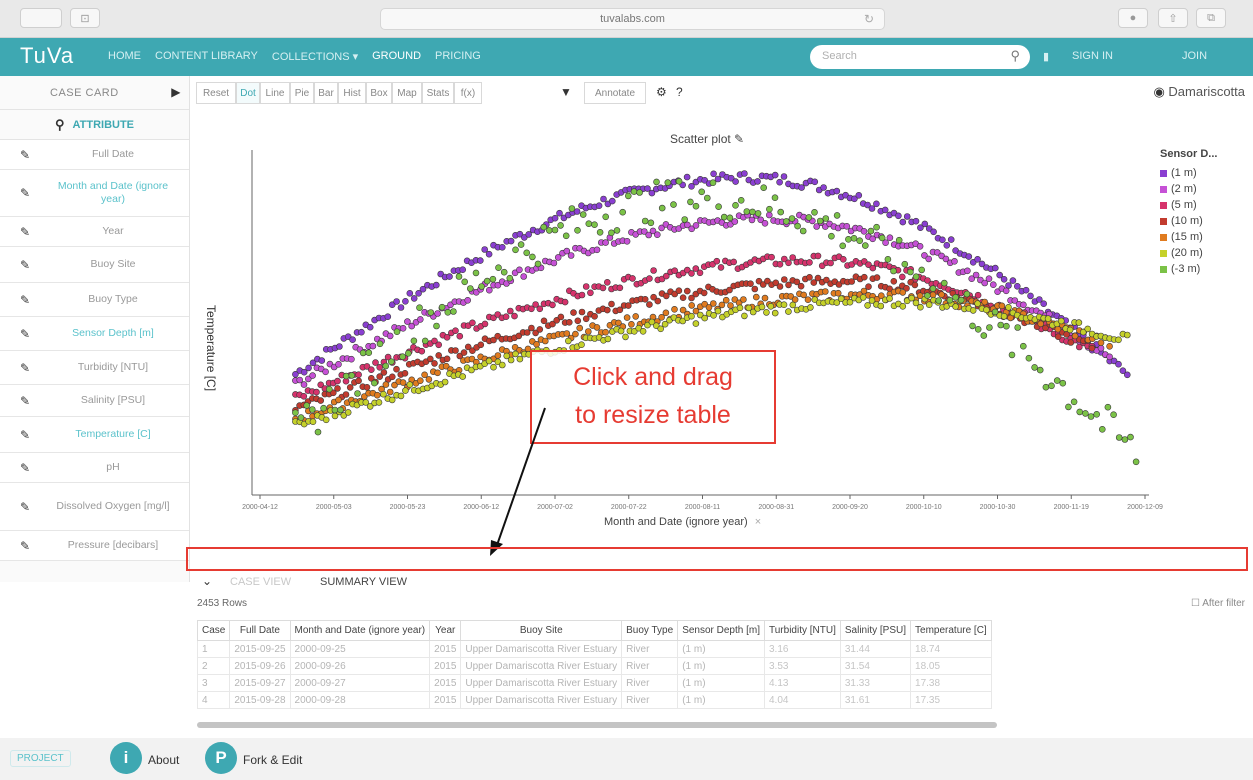 The height and width of the screenshot is (780, 1253). I want to click on tool-dot-button: Dot, so click(248, 93).